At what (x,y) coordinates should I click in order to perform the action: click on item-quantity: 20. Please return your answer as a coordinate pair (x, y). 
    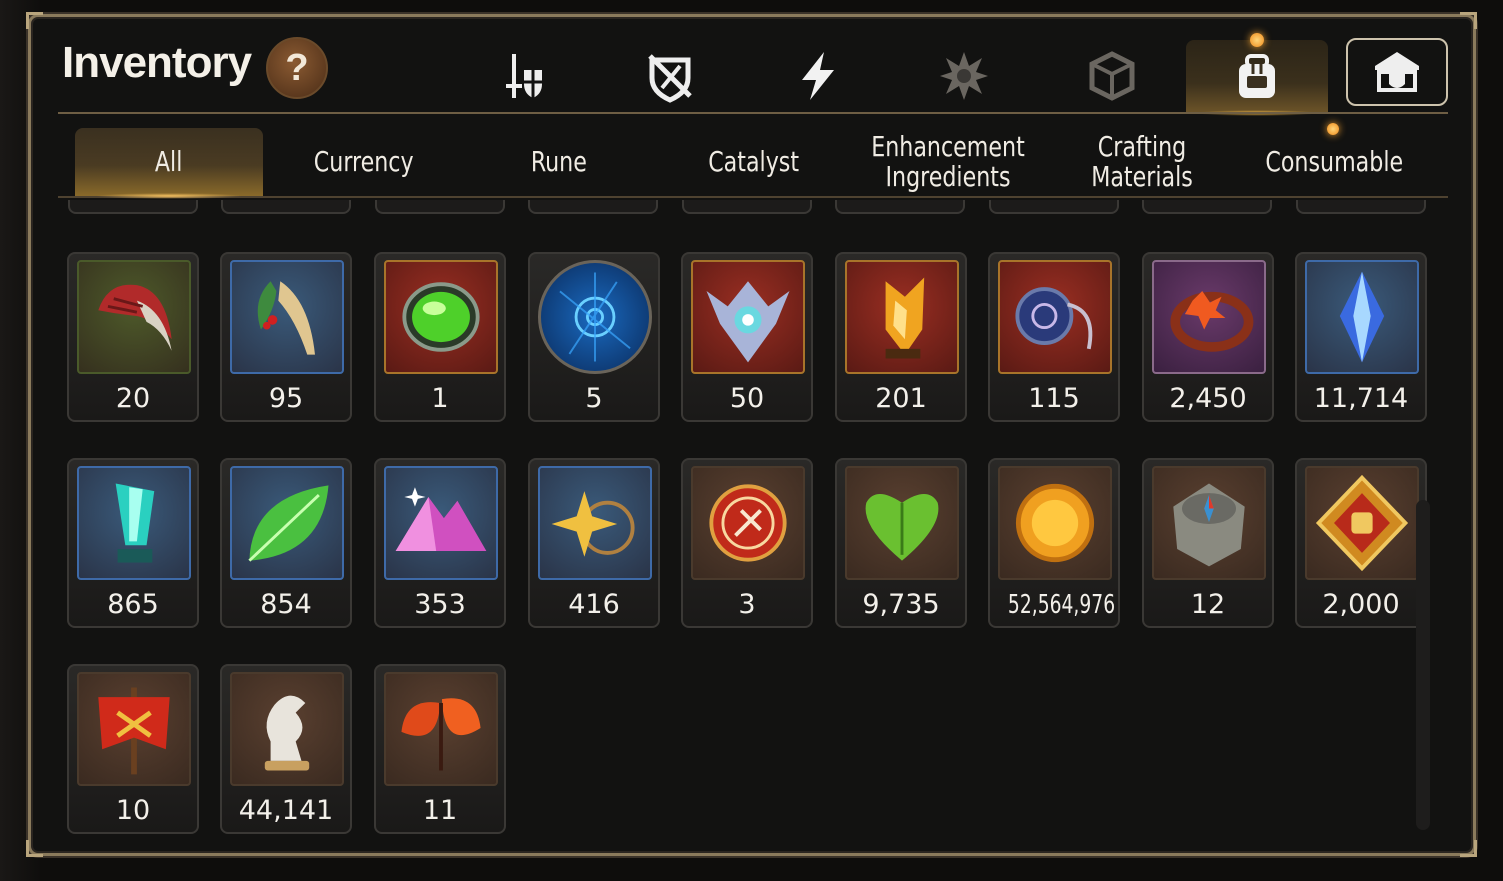
    Looking at the image, I should click on (133, 398).